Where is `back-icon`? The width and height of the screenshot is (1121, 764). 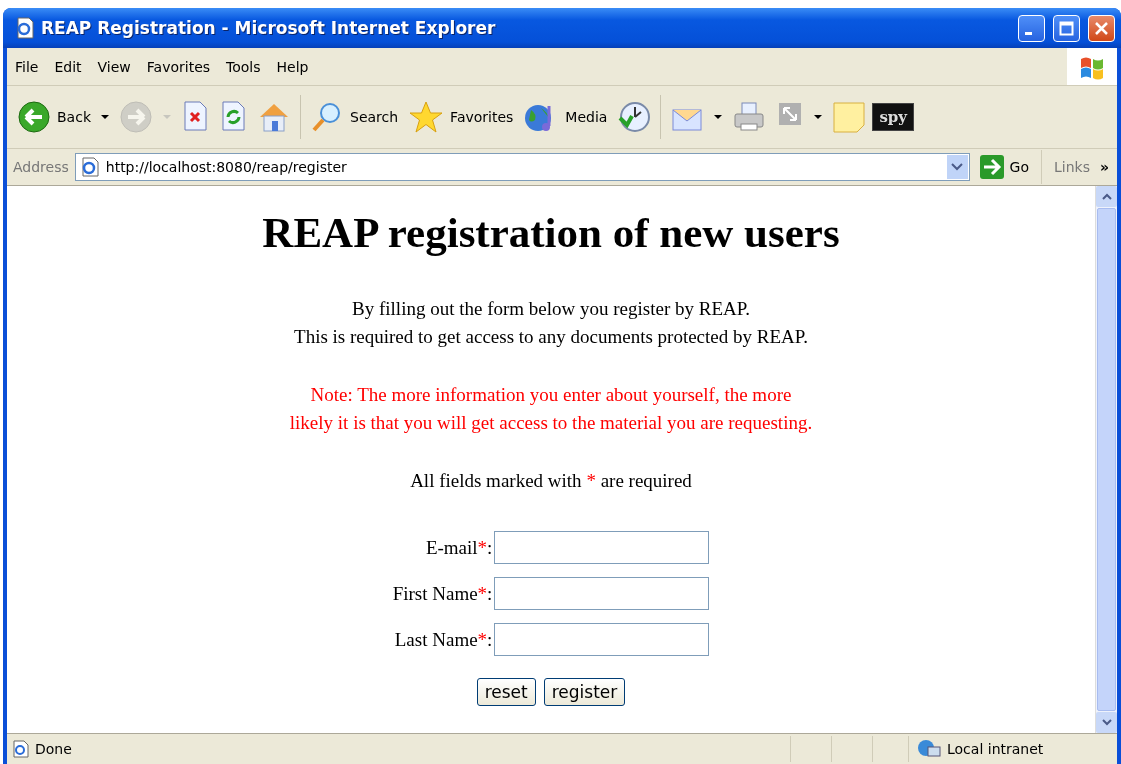
back-icon is located at coordinates (34, 117).